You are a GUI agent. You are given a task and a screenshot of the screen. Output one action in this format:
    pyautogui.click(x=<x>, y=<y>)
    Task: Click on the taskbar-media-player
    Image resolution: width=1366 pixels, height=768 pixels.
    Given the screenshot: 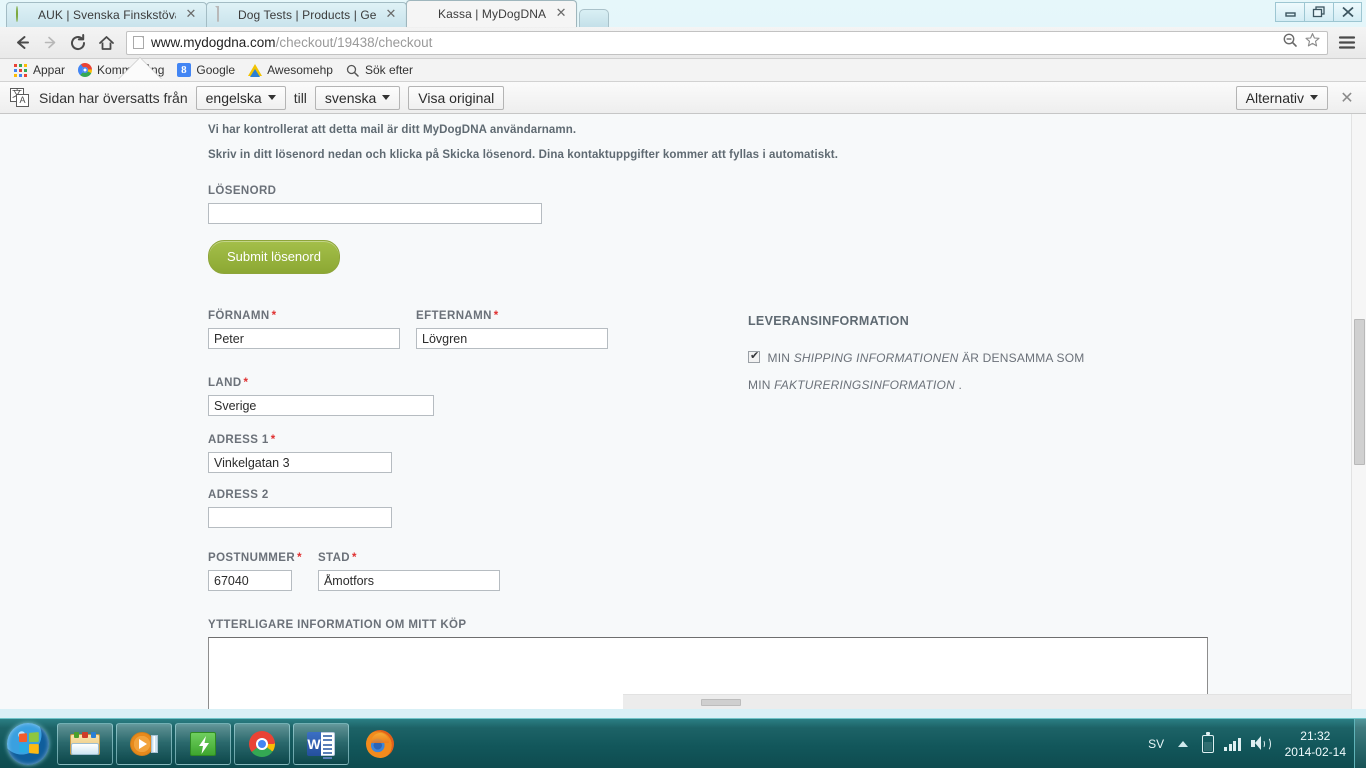 What is the action you would take?
    pyautogui.click(x=144, y=743)
    